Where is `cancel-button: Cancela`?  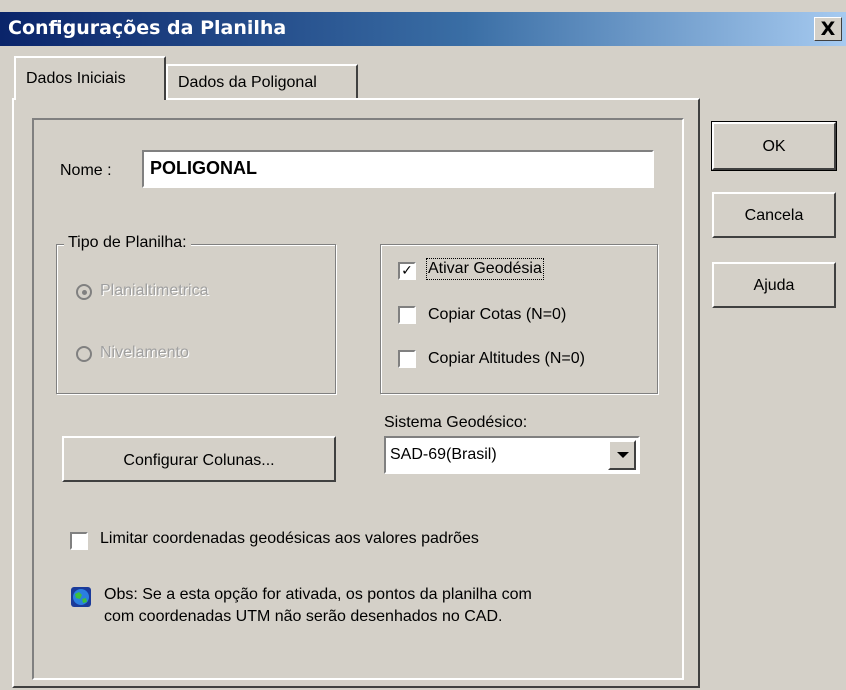 cancel-button: Cancela is located at coordinates (774, 215).